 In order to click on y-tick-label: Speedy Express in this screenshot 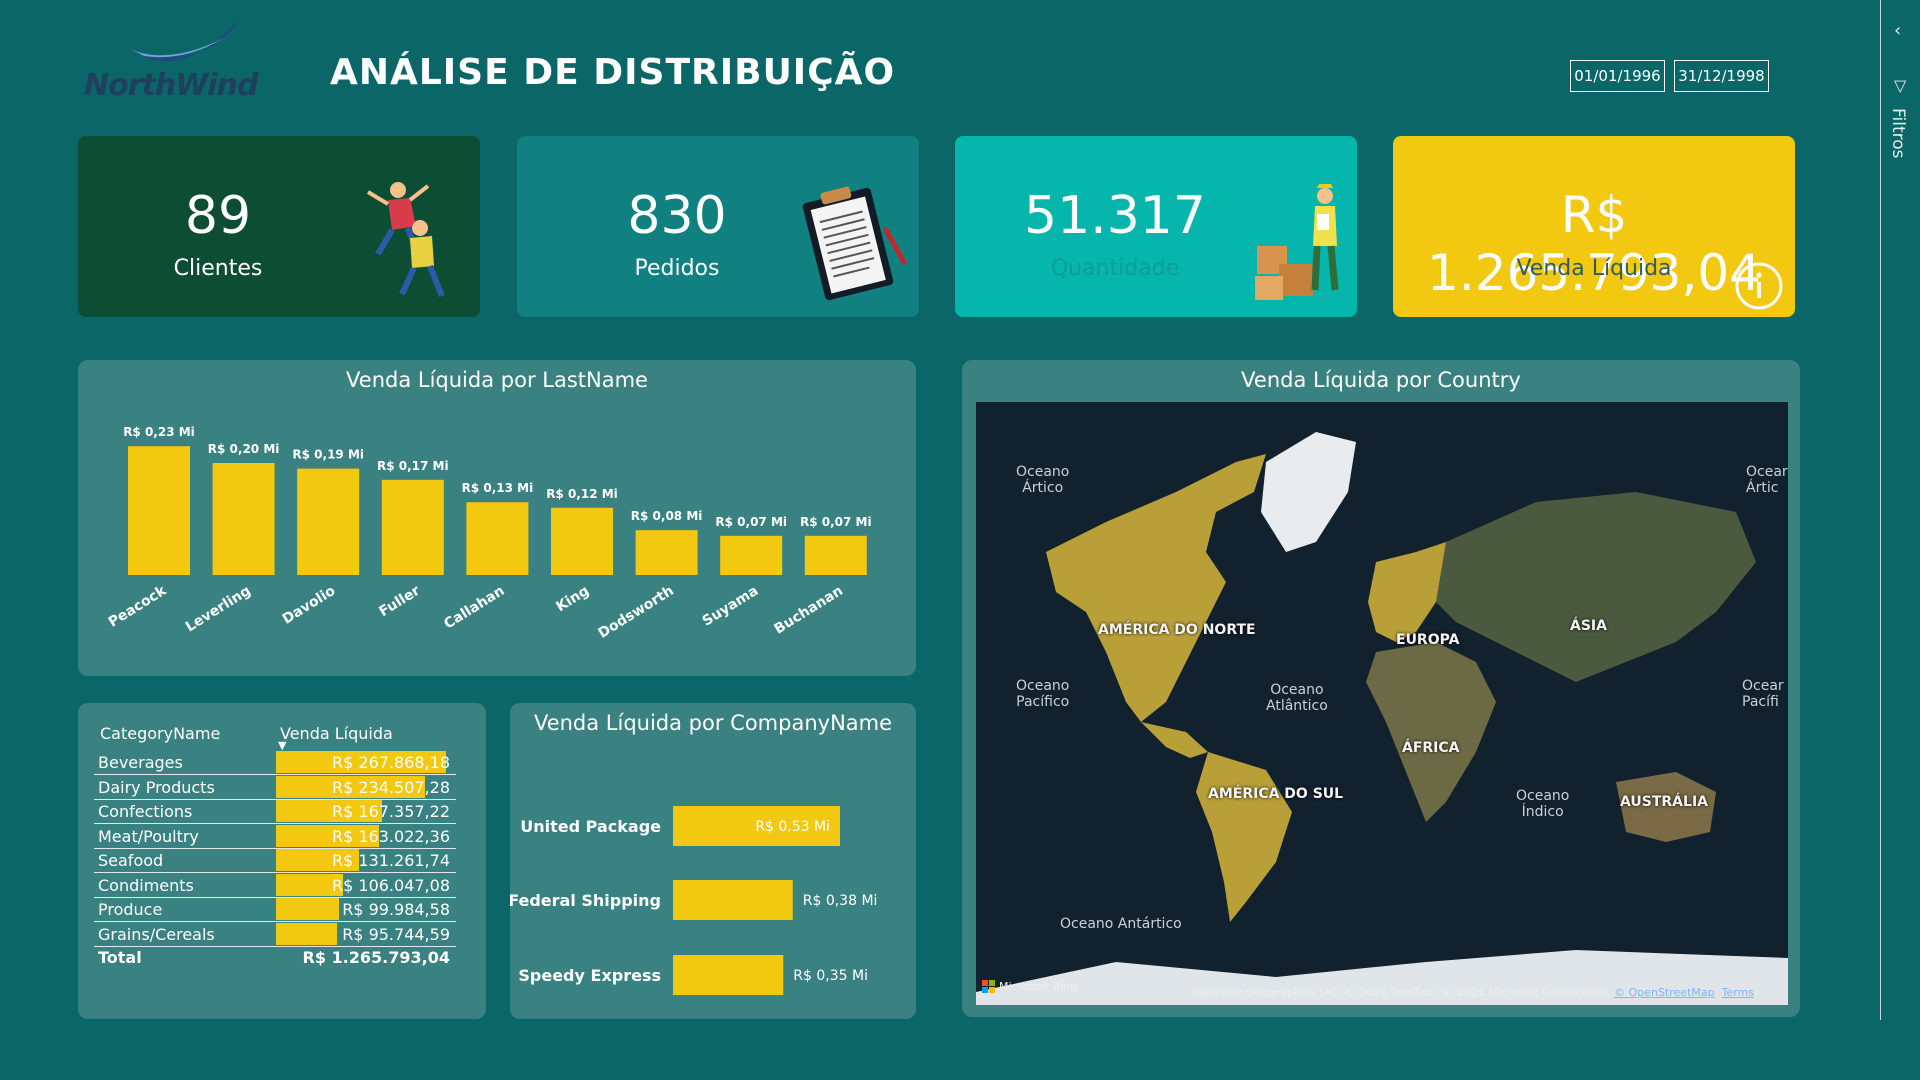, I will do `click(589, 975)`.